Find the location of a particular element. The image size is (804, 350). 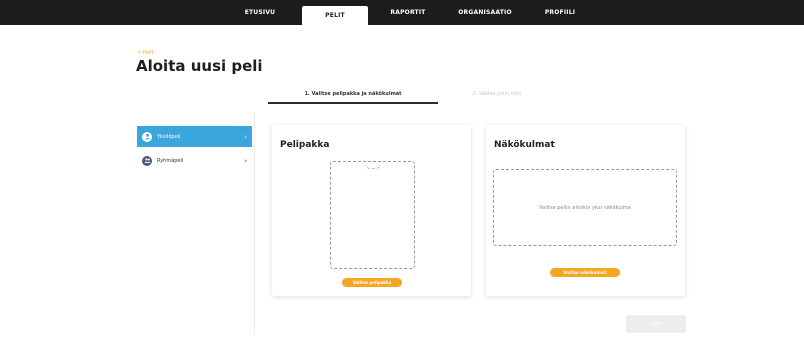

active-step-indicator is located at coordinates (353, 103).